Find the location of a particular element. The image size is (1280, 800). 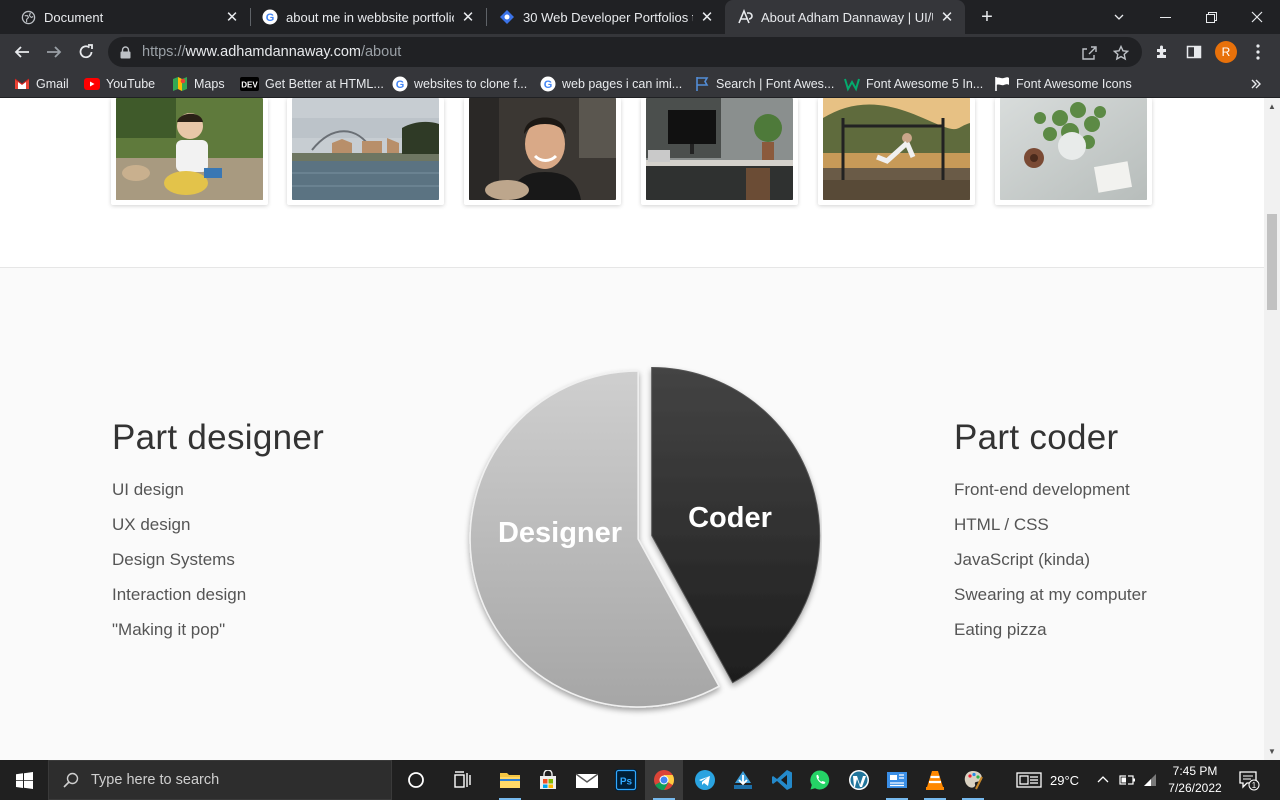

coder-heading: Part coder is located at coordinates (1036, 437).